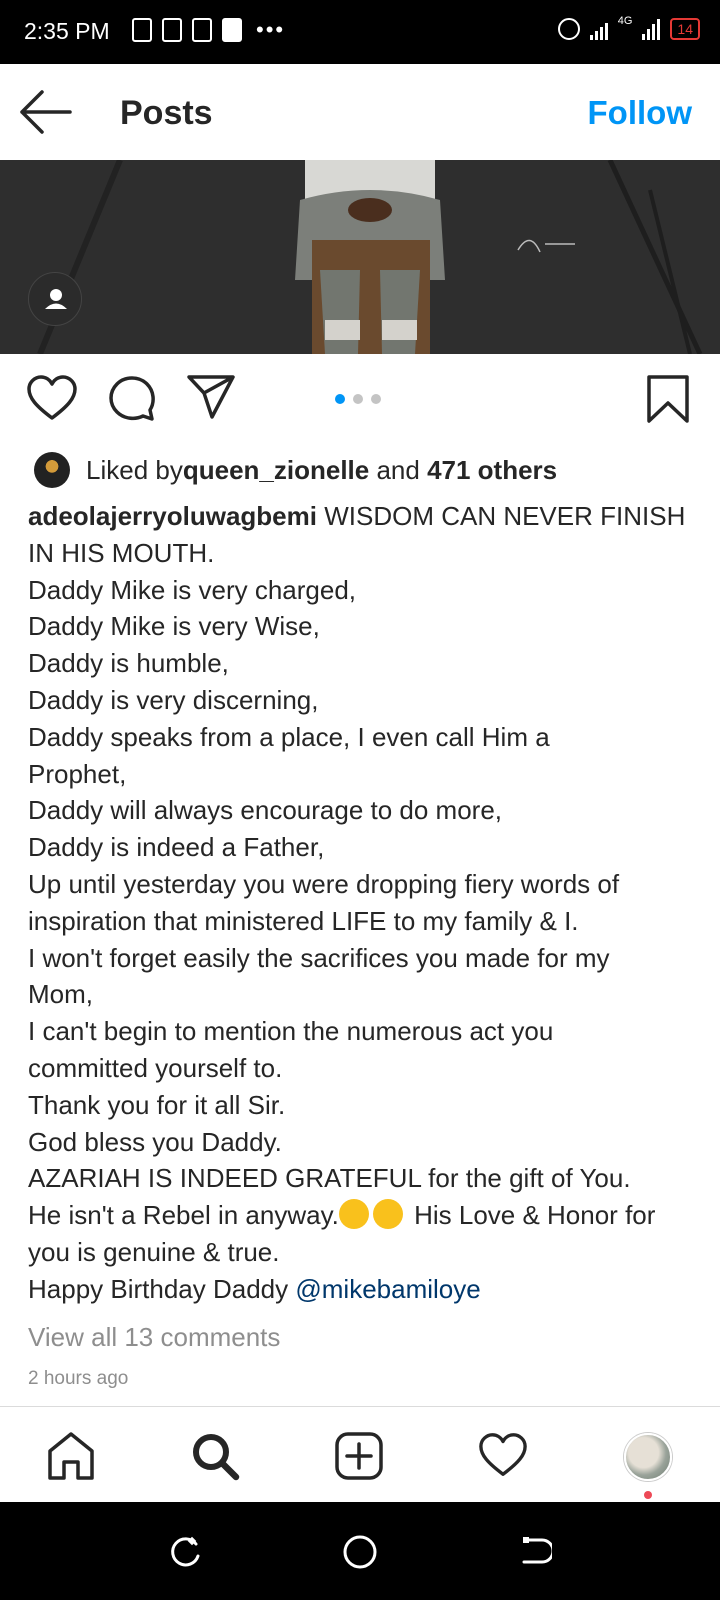 This screenshot has width=720, height=1600. What do you see at coordinates (185, 1551) in the screenshot?
I see `recent-apps-icon` at bounding box center [185, 1551].